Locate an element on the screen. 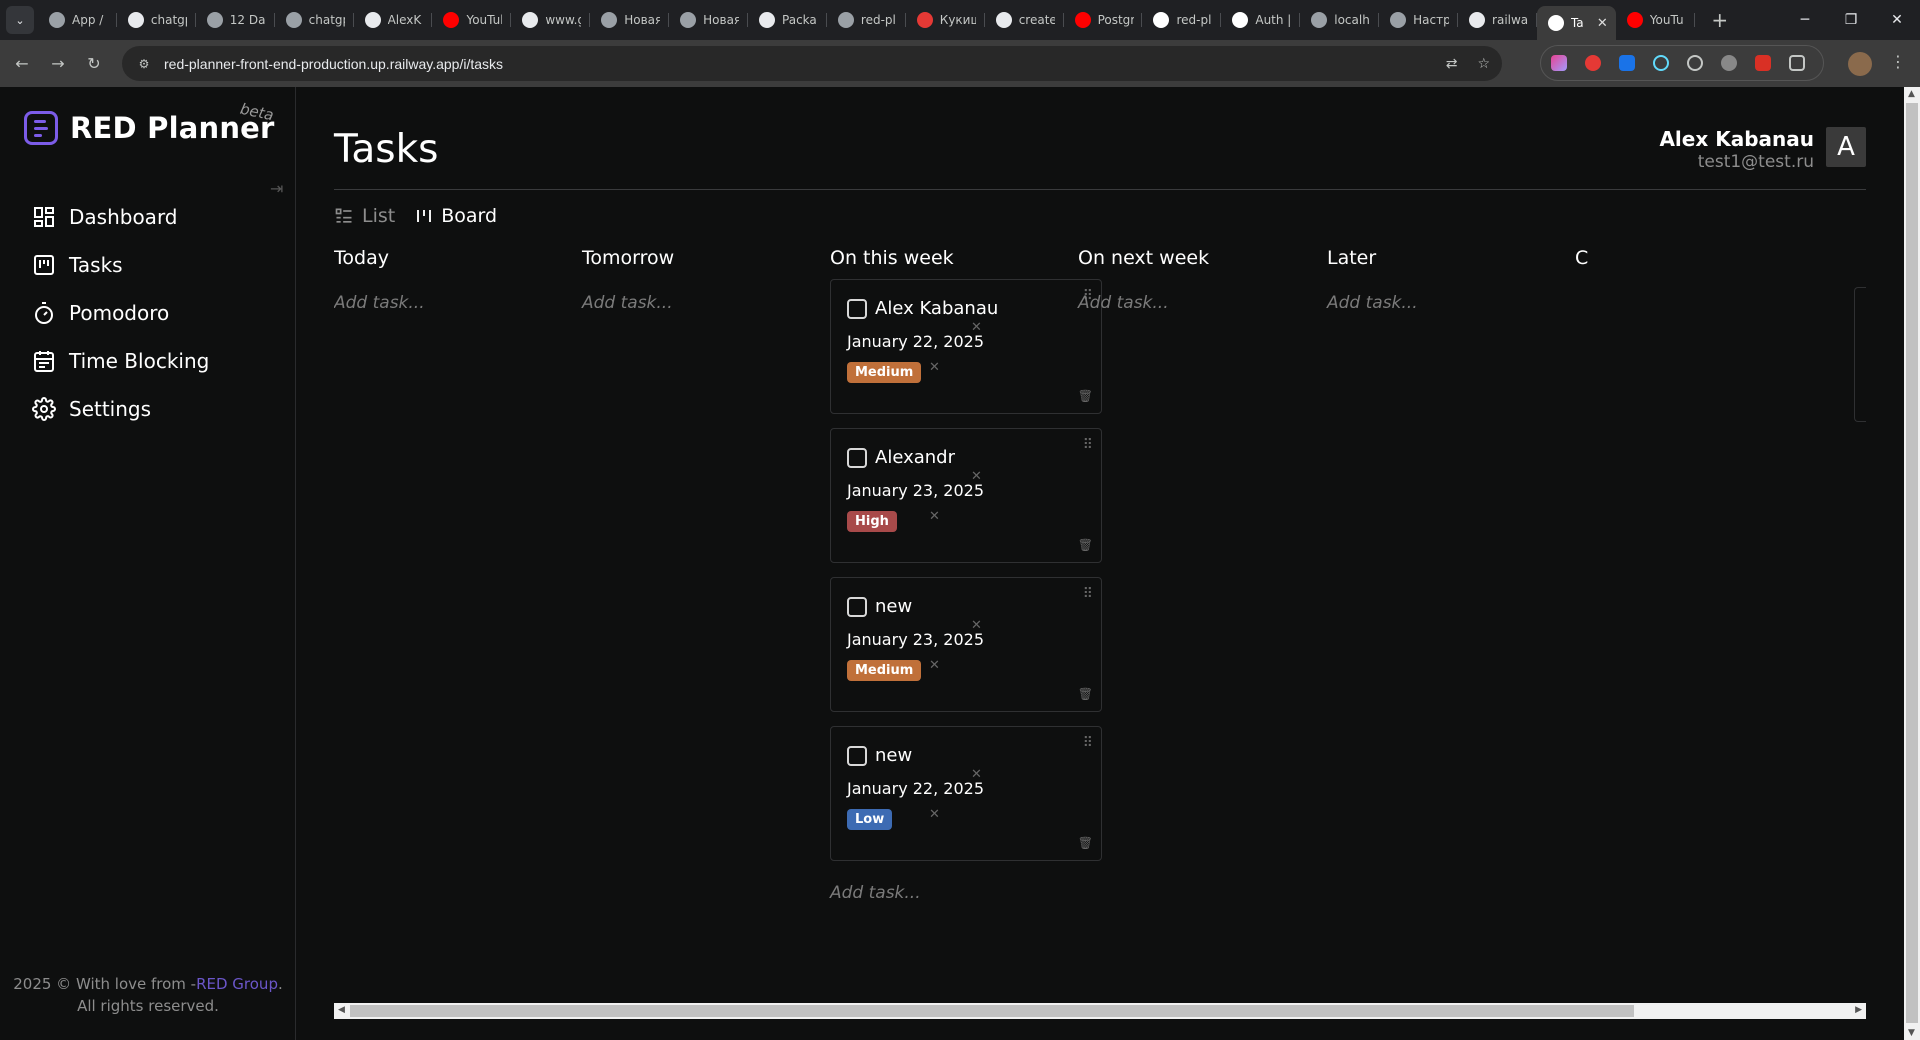 This screenshot has width=1920, height=1040. task-card is located at coordinates (1860, 354).